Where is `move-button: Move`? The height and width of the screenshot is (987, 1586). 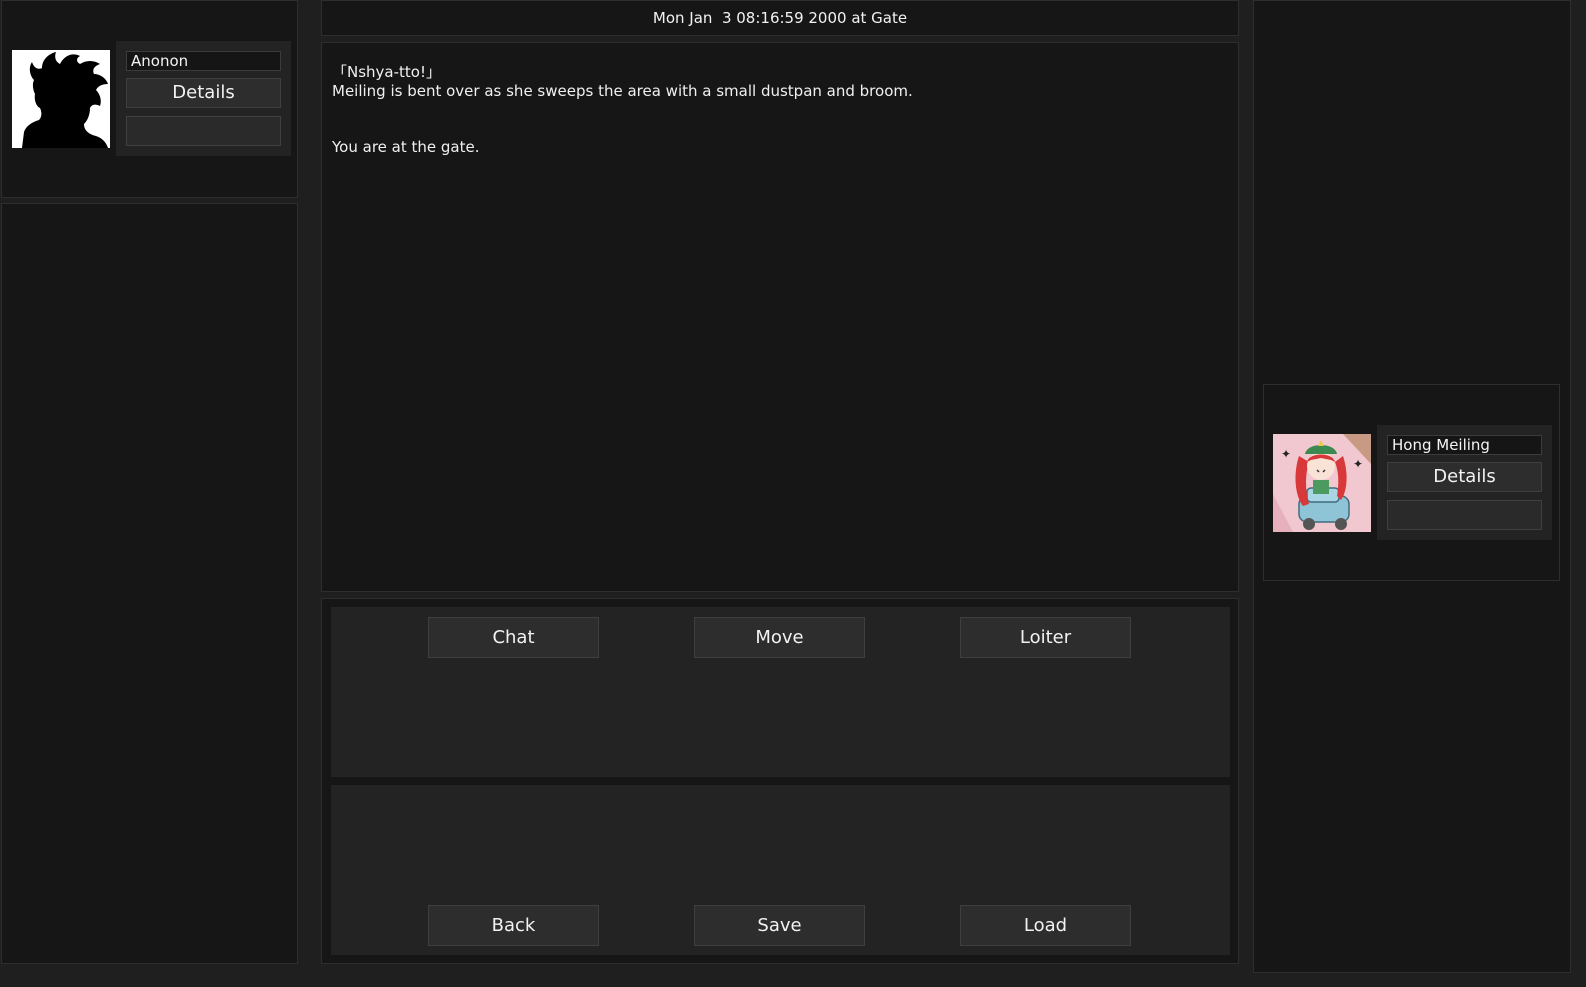
move-button: Move is located at coordinates (779, 637).